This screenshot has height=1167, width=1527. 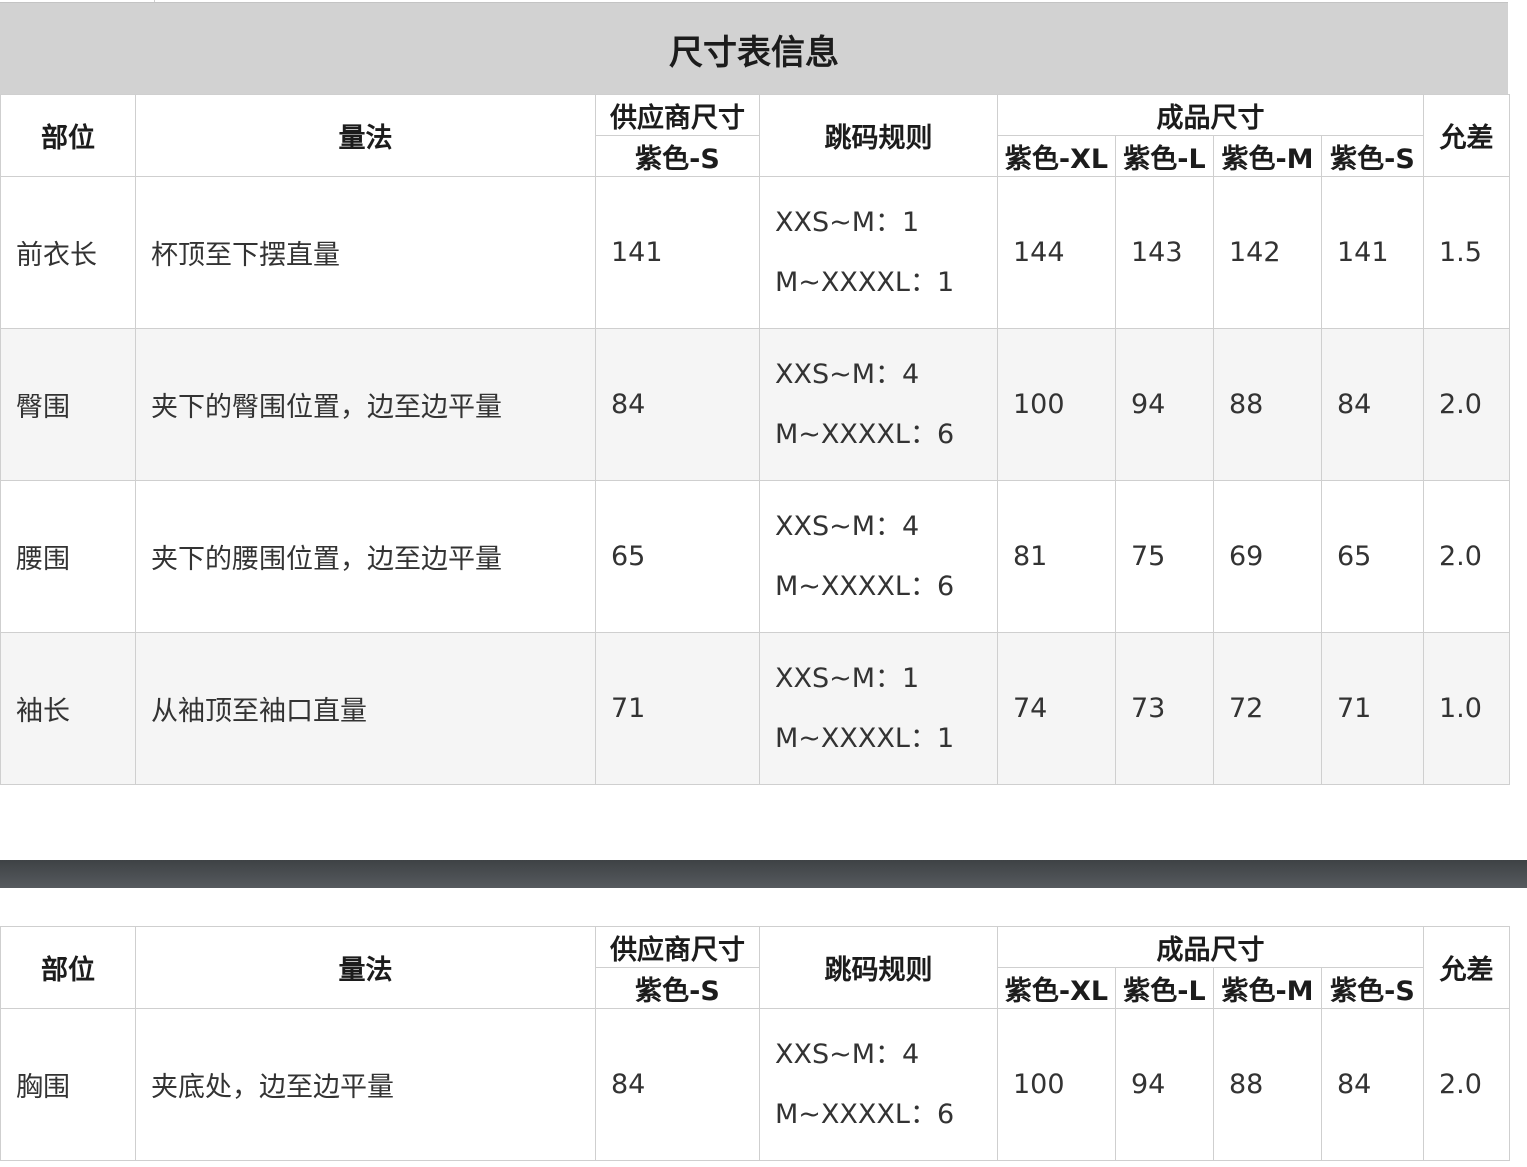 I want to click on cell-method: 夹底处，边至边平量, so click(x=365, y=1084).